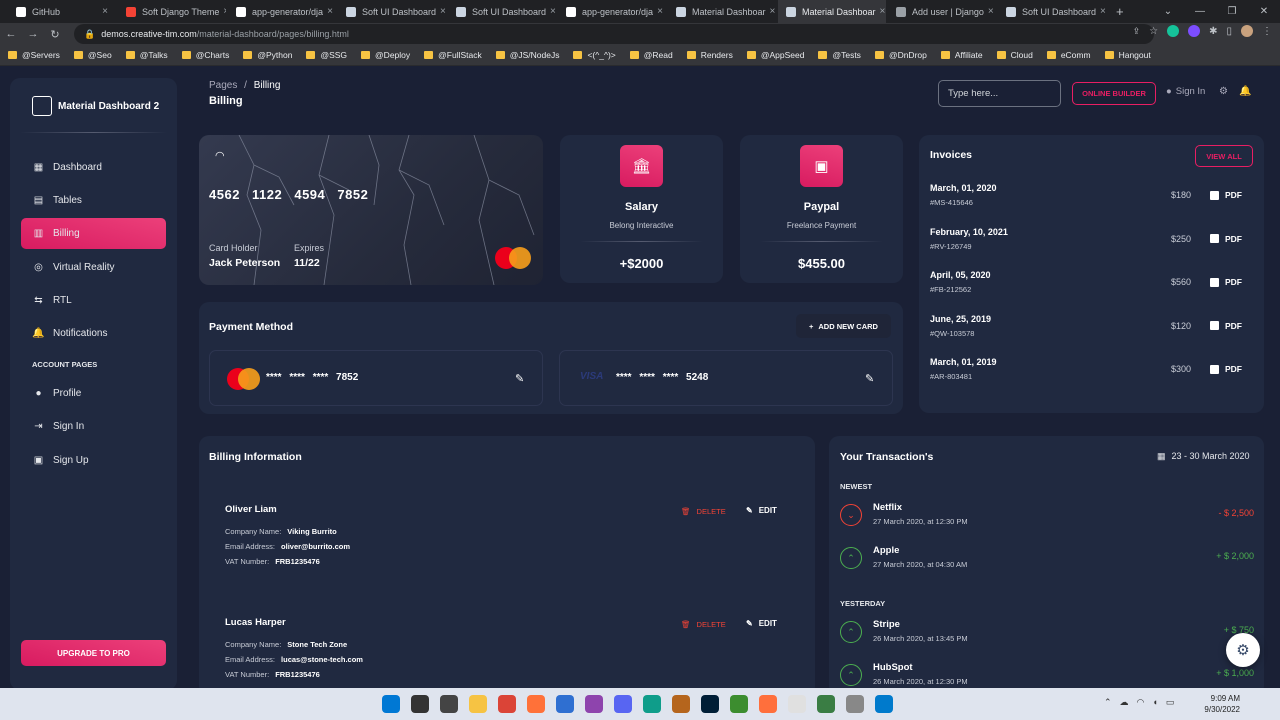  I want to click on search-input, so click(999, 93).